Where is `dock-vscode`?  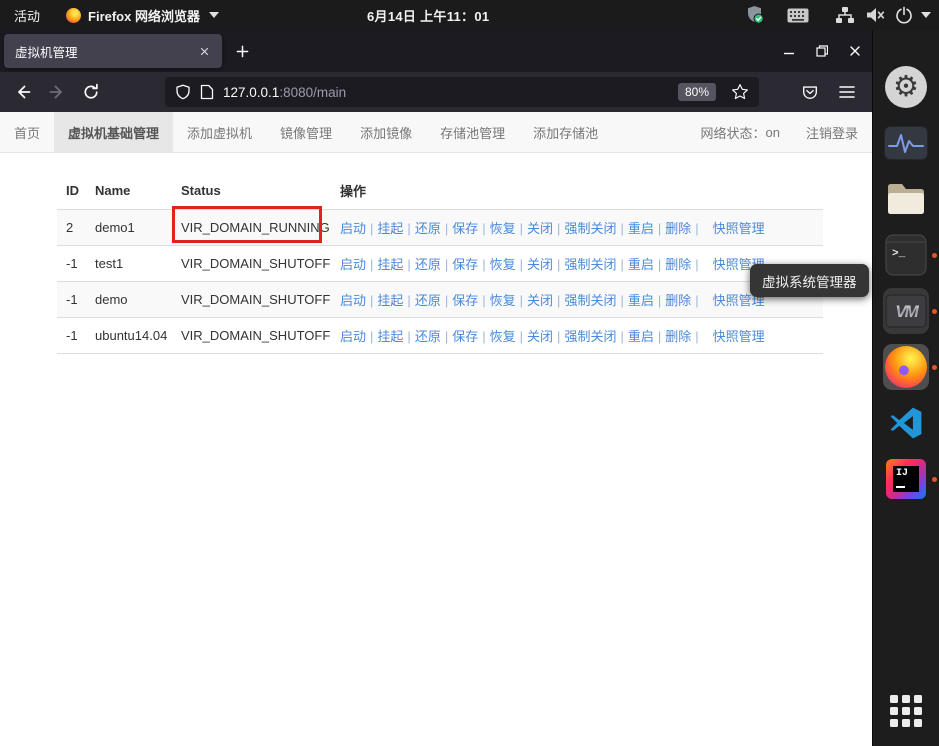 dock-vscode is located at coordinates (906, 423).